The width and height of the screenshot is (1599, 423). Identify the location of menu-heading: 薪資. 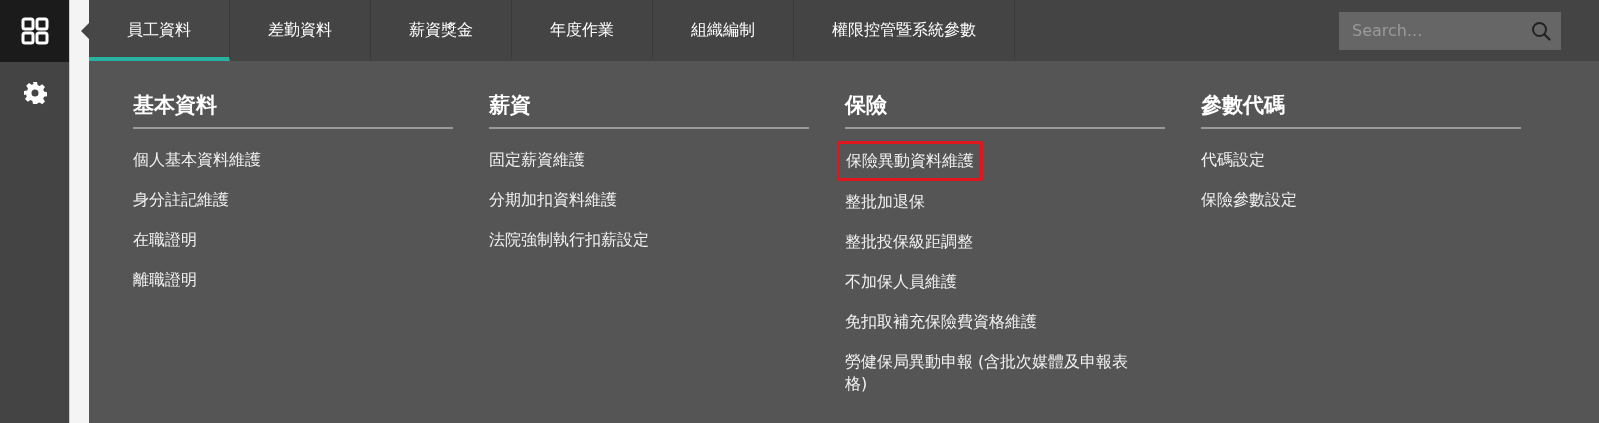
(649, 110).